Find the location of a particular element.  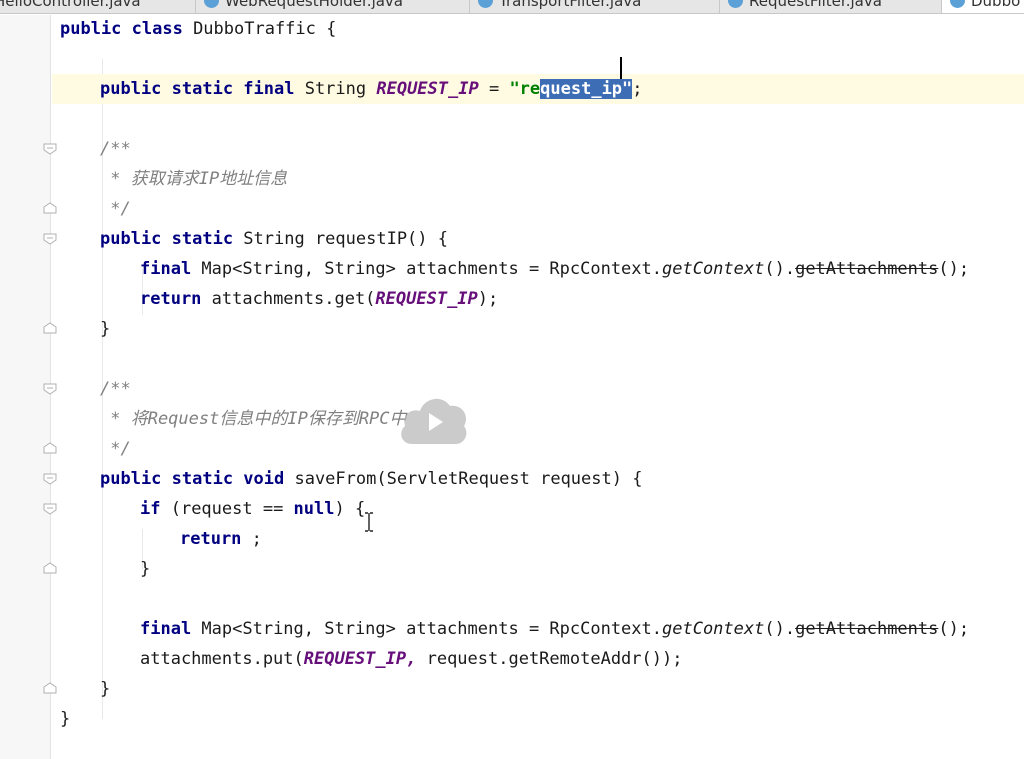

doc-comment: * 获取请求IP地址信息 is located at coordinates (194, 179).